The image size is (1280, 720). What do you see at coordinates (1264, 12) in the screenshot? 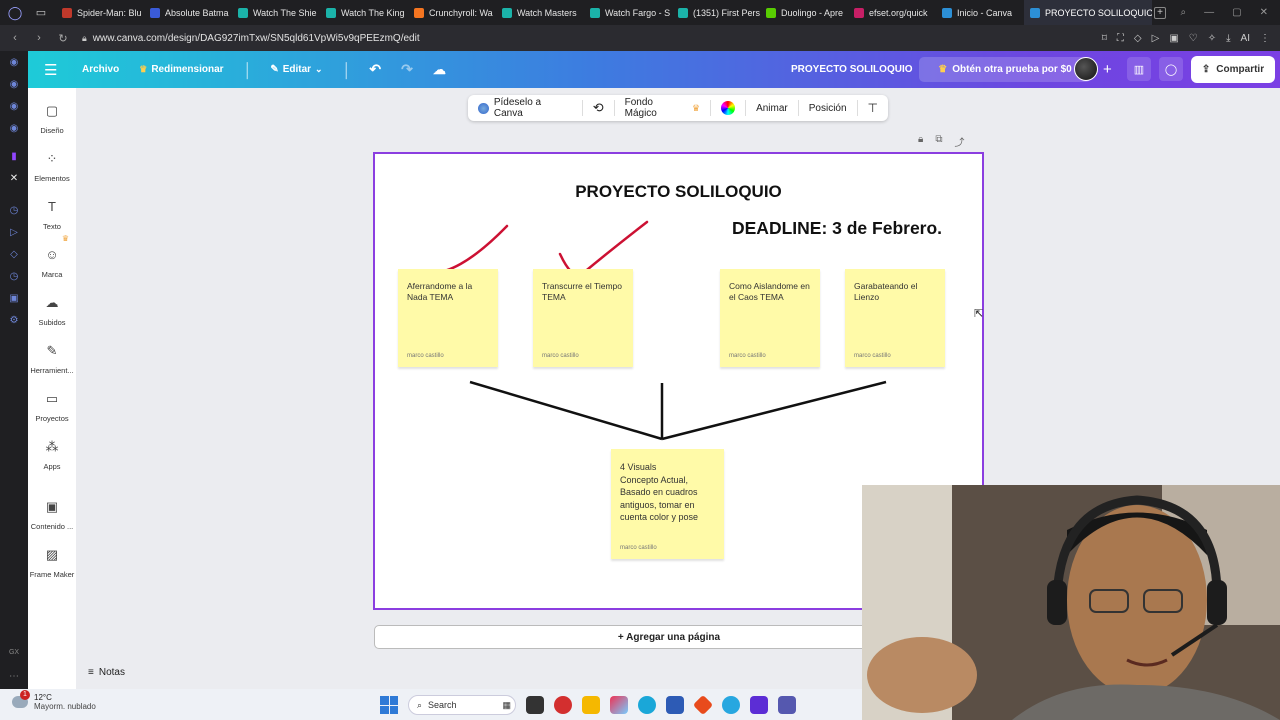
I see `close-icon: ✕` at bounding box center [1264, 12].